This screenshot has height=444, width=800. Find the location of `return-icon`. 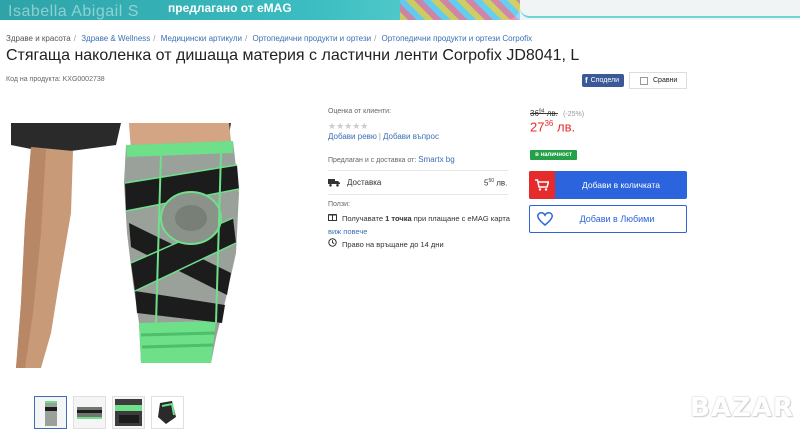

return-icon is located at coordinates (333, 243).